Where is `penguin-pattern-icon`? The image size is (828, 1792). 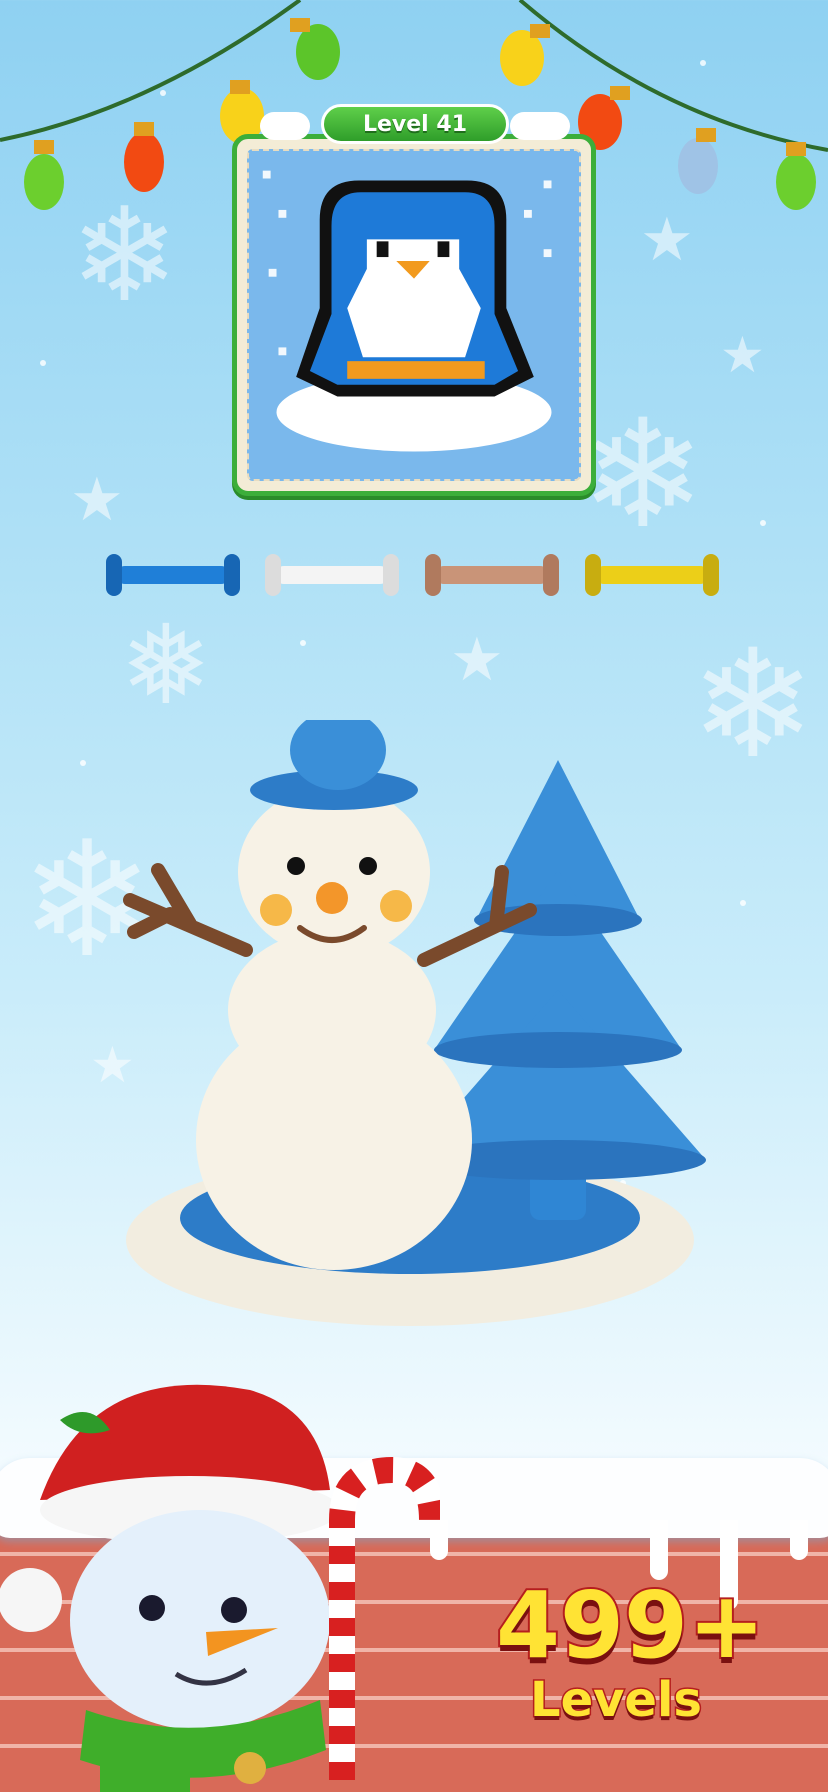 penguin-pattern-icon is located at coordinates (414, 315).